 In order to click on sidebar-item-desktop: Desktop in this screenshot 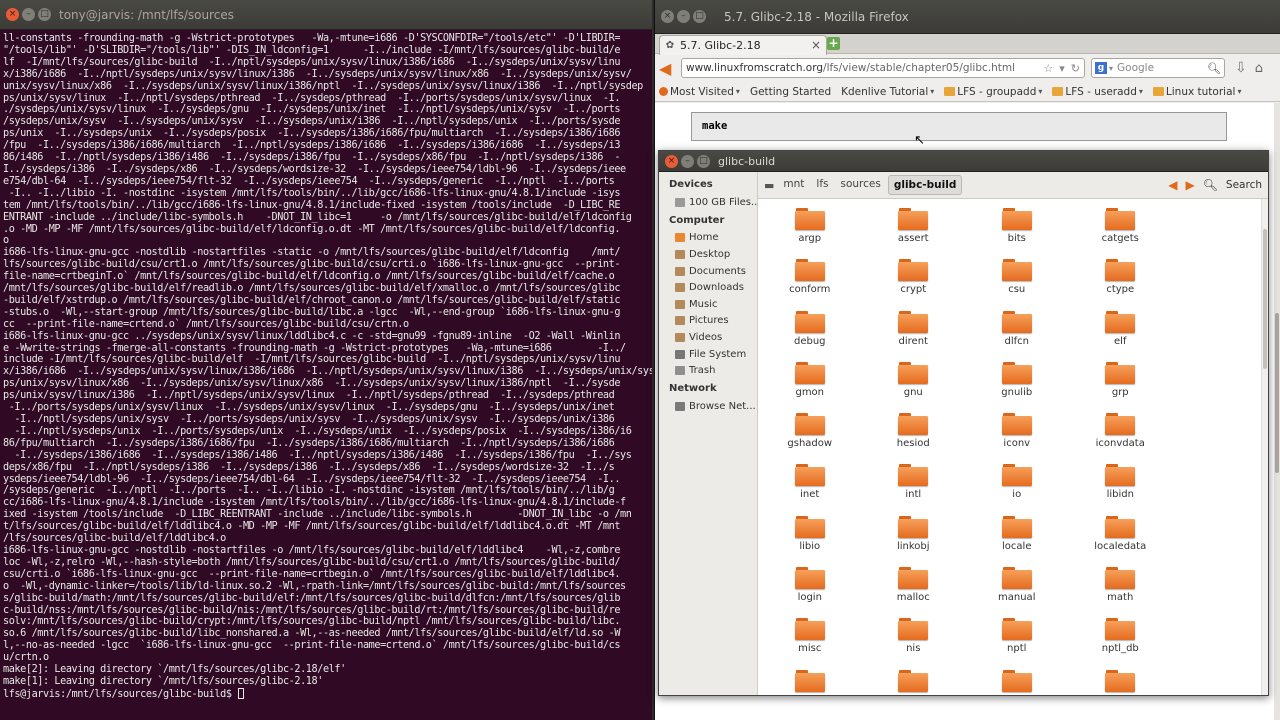, I will do `click(708, 254)`.